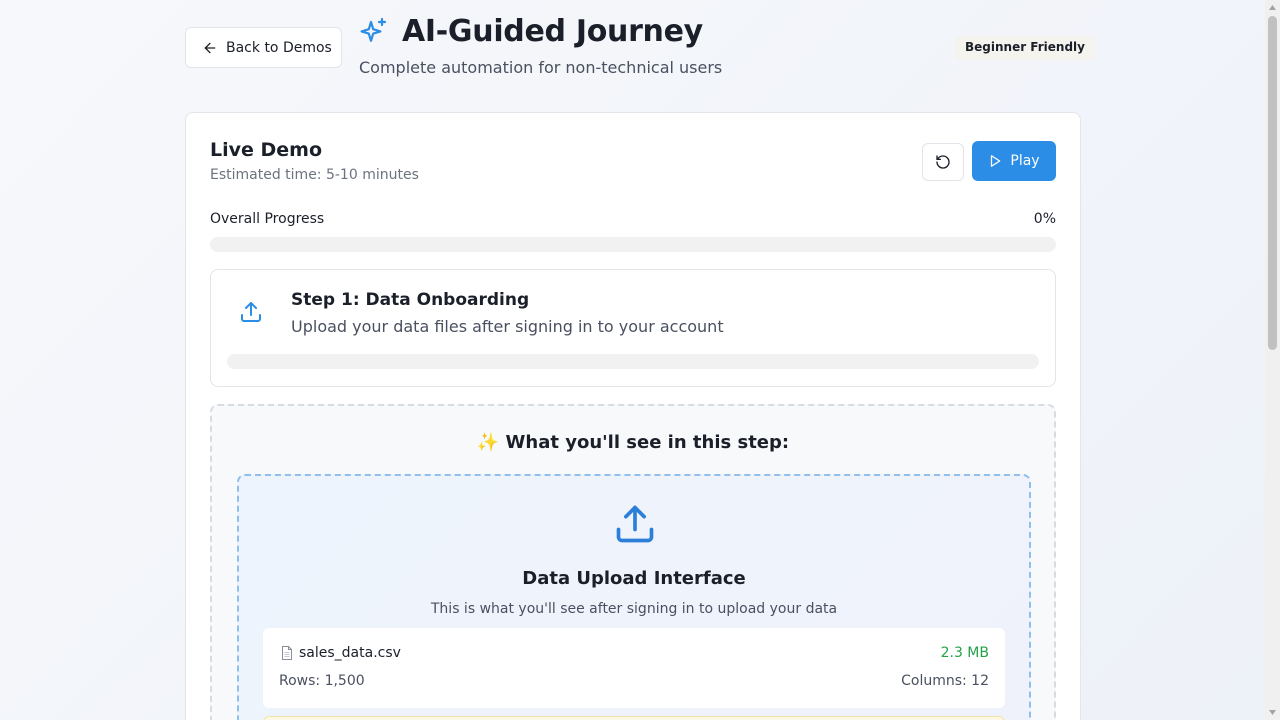 Image resolution: width=1280 pixels, height=720 pixels. I want to click on scroll-up-arrow, so click(1272, 7).